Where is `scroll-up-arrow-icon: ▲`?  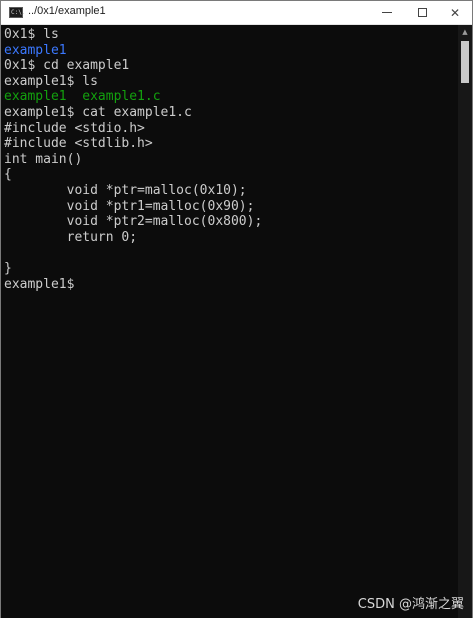
scroll-up-arrow-icon: ▲ is located at coordinates (465, 32).